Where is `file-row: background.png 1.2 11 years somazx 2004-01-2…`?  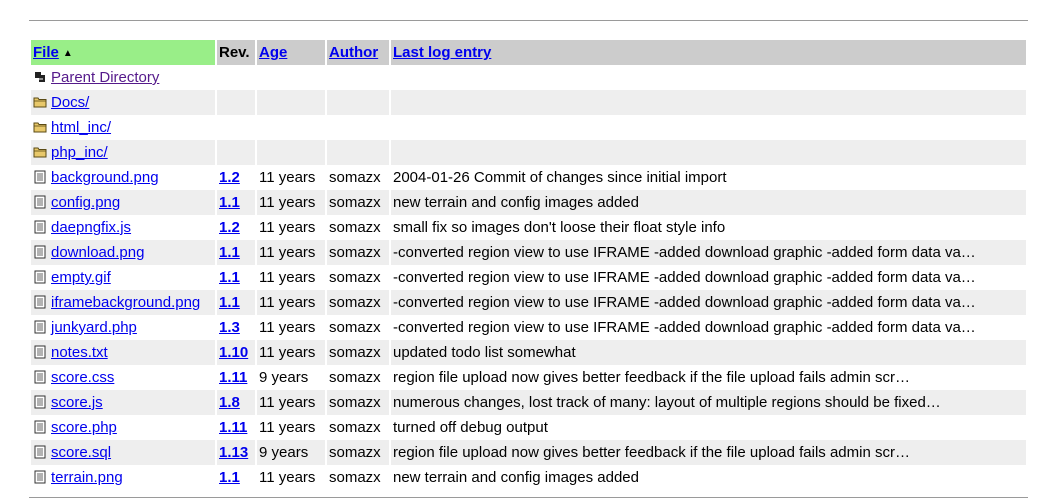
file-row: background.png 1.2 11 years somazx 2004-01-2… is located at coordinates (528, 177).